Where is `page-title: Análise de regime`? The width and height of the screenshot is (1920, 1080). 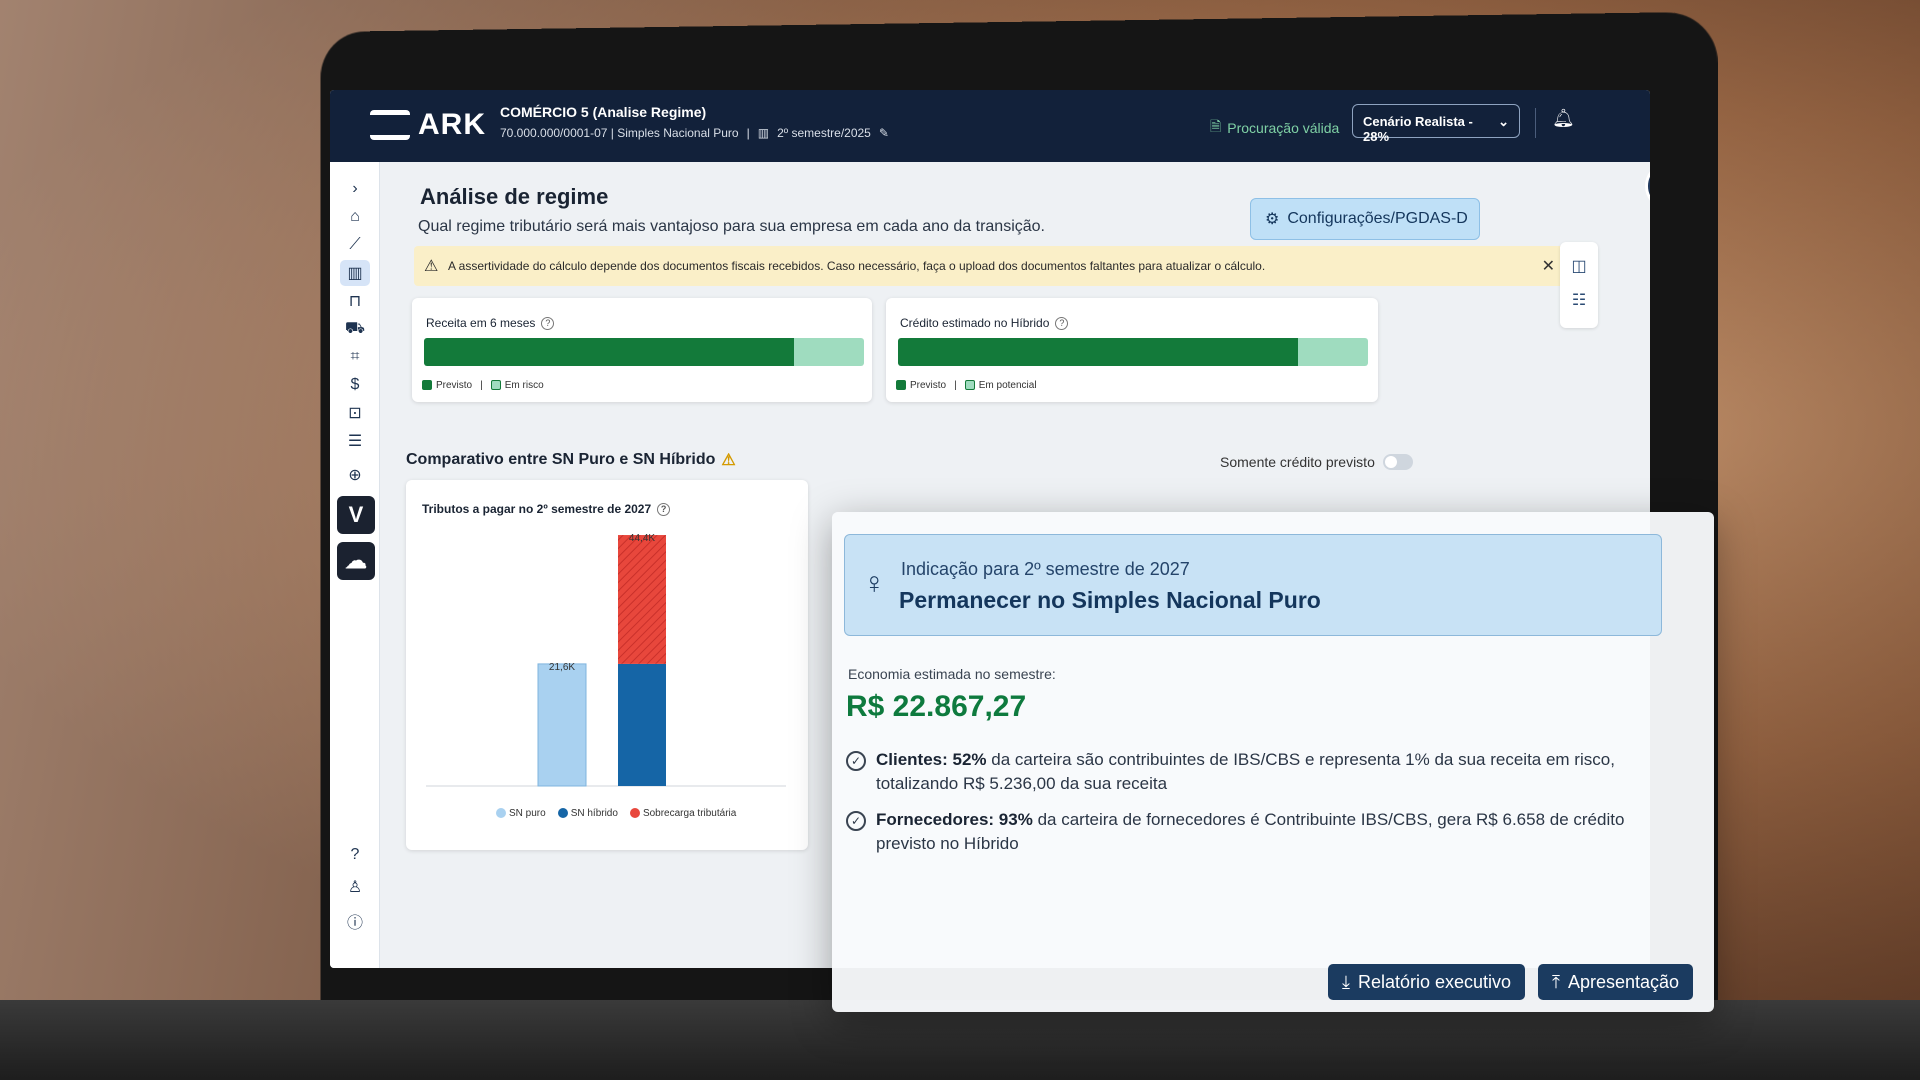
page-title: Análise de regime is located at coordinates (514, 196).